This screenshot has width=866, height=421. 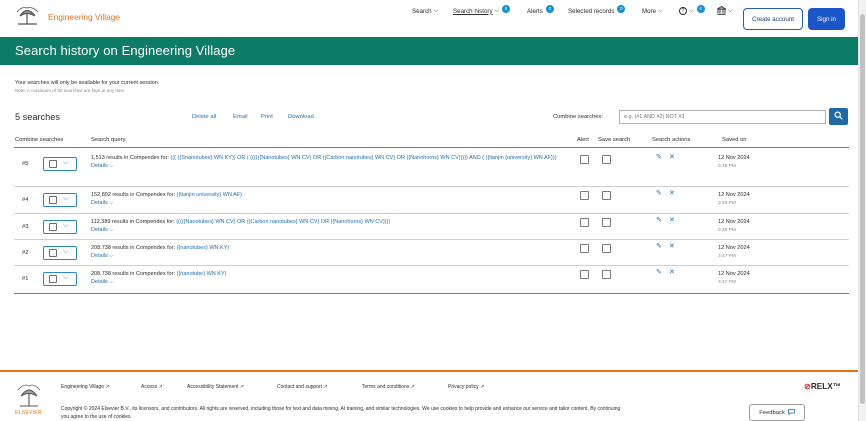 What do you see at coordinates (29, 399) in the screenshot?
I see `elsevier-footer-logo: ELSEVIER` at bounding box center [29, 399].